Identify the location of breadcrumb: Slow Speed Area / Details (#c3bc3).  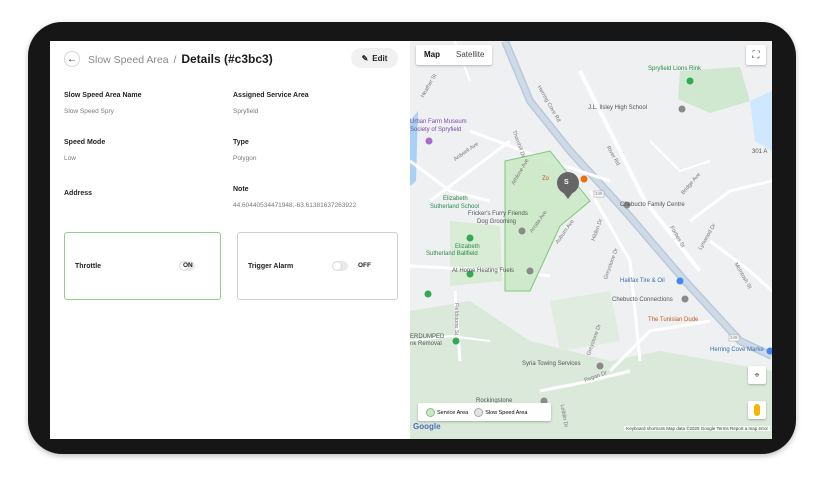
(180, 59).